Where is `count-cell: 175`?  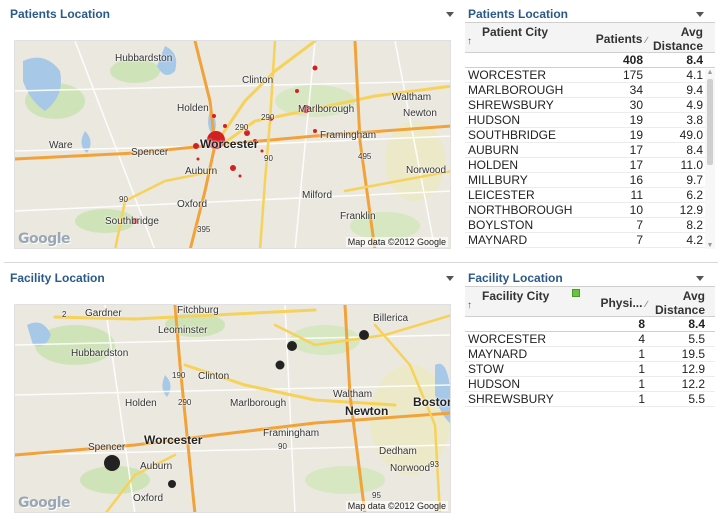 count-cell: 175 is located at coordinates (632, 75).